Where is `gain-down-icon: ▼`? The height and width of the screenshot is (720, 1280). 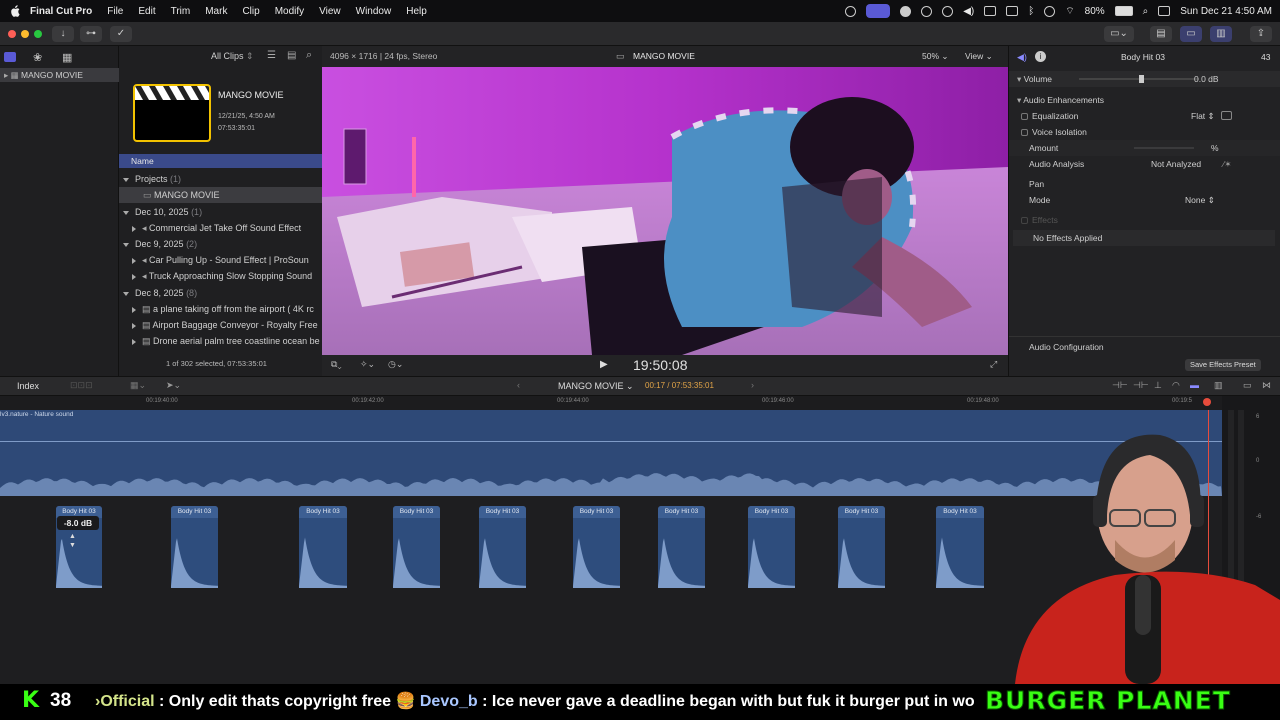 gain-down-icon: ▼ is located at coordinates (72, 545).